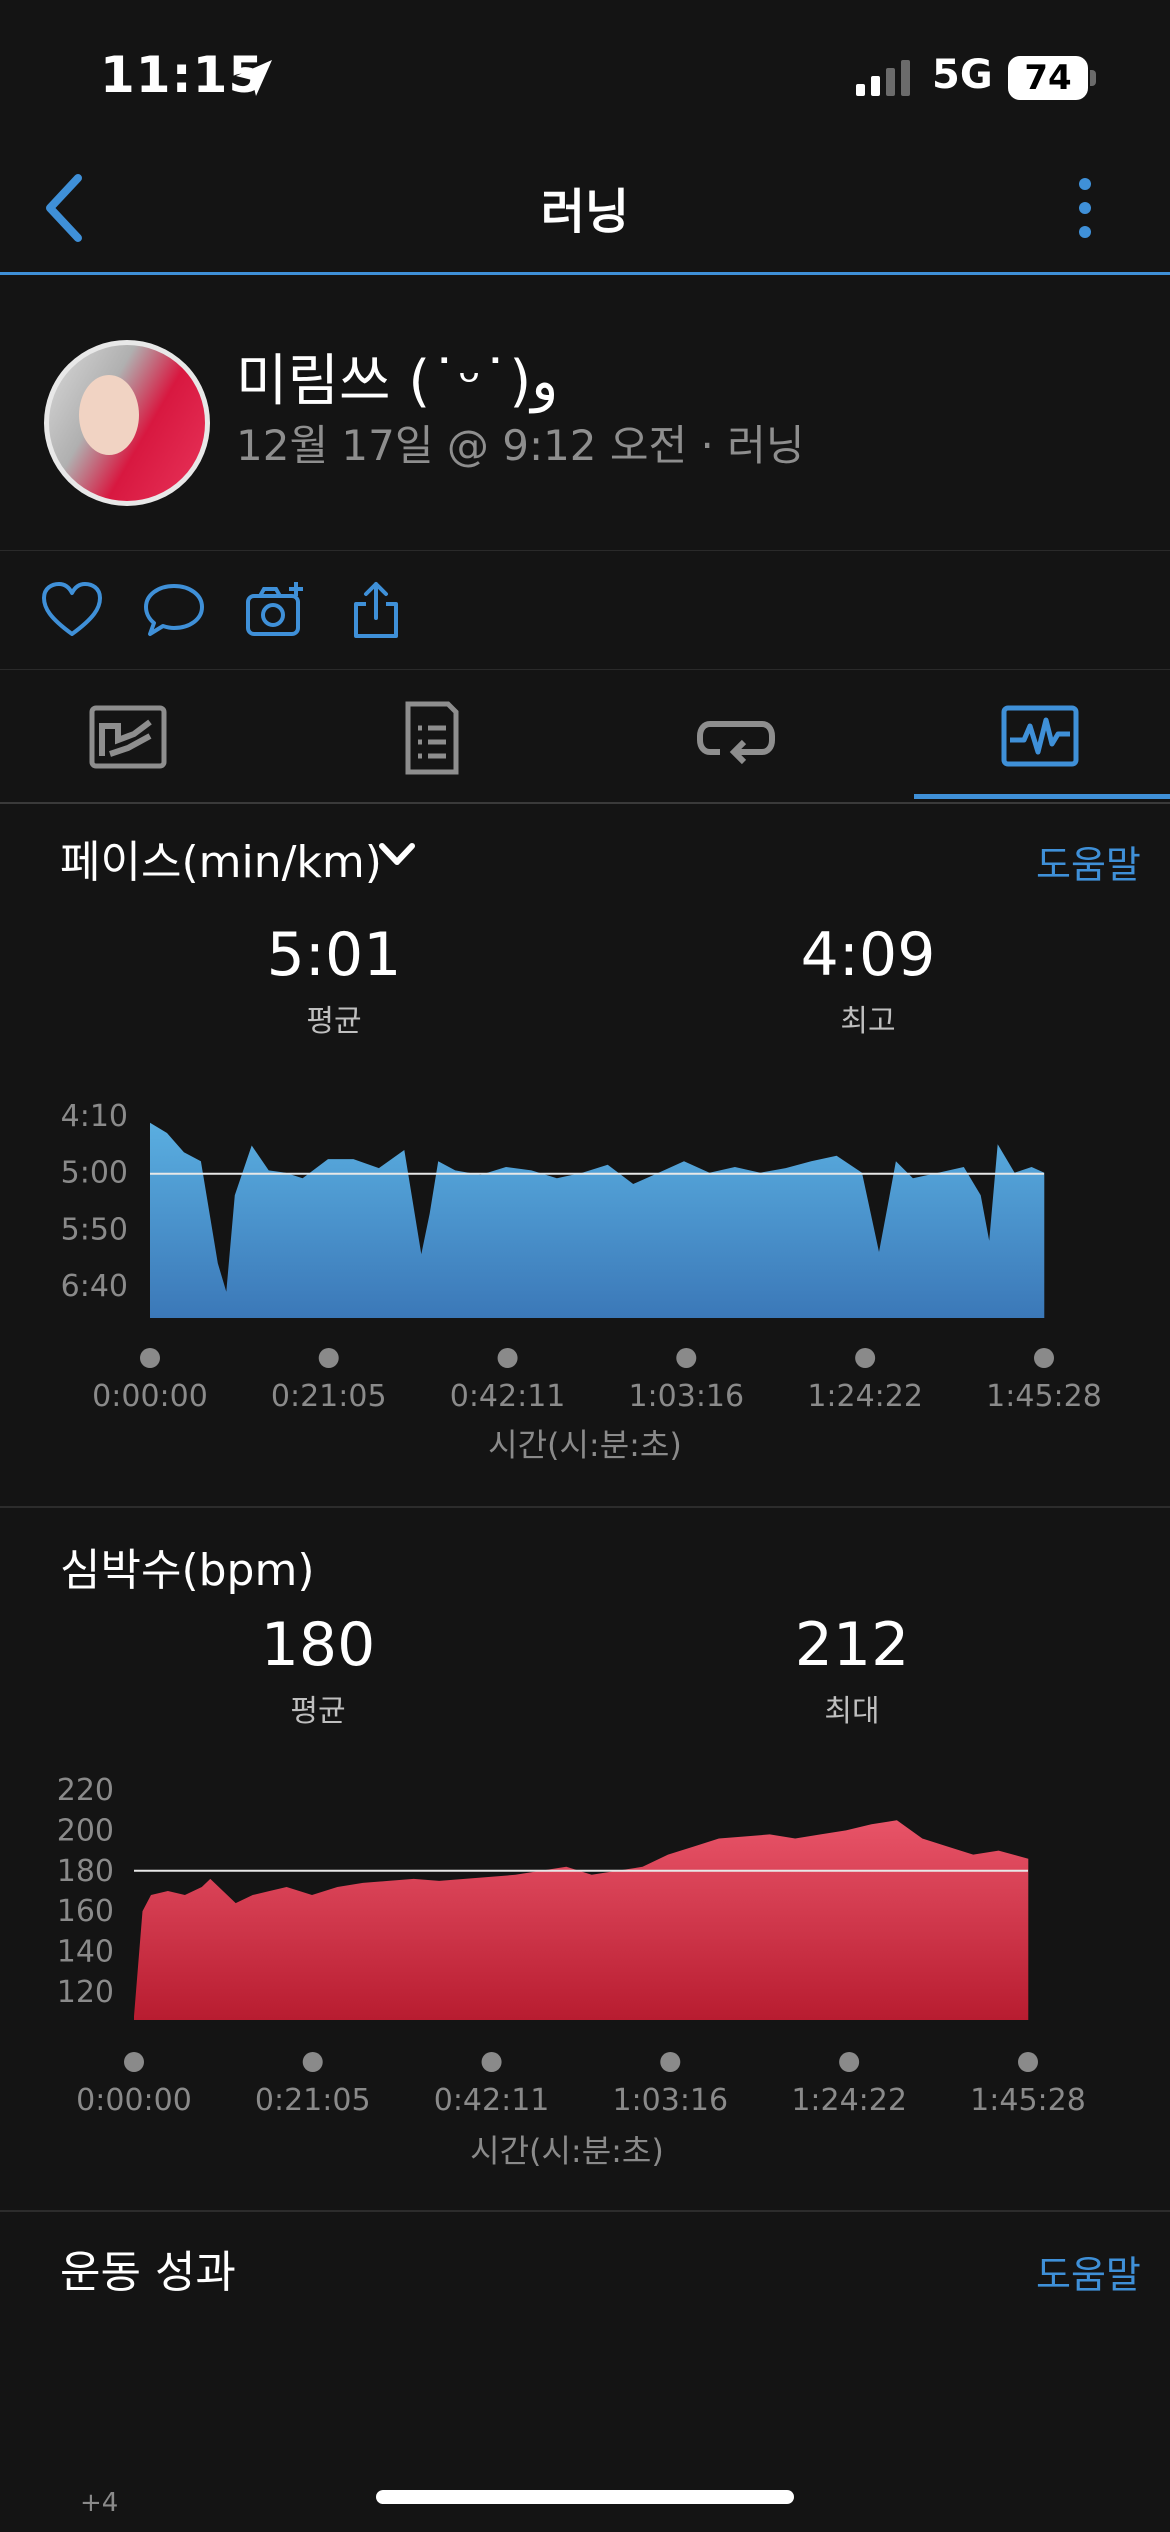 The height and width of the screenshot is (2532, 1170). I want to click on location-arrow-icon, so click(254, 78).